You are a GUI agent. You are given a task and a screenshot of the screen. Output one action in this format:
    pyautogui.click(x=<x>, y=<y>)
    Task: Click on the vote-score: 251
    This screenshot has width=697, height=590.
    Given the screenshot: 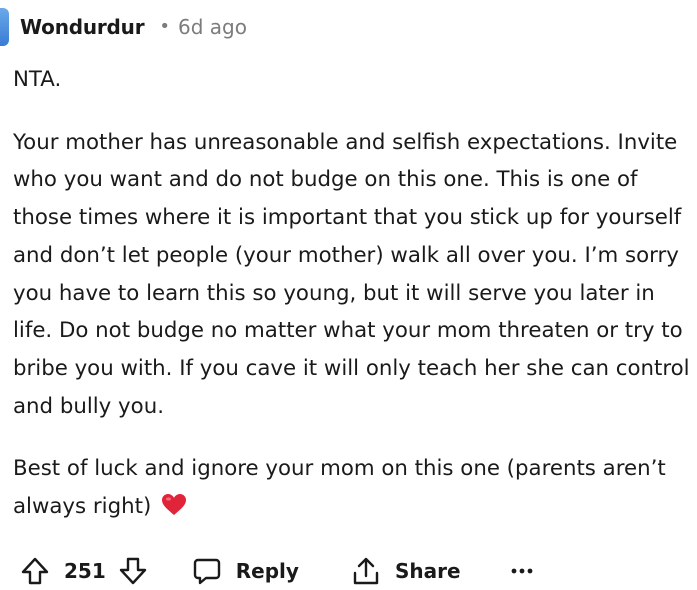 What is the action you would take?
    pyautogui.click(x=85, y=571)
    